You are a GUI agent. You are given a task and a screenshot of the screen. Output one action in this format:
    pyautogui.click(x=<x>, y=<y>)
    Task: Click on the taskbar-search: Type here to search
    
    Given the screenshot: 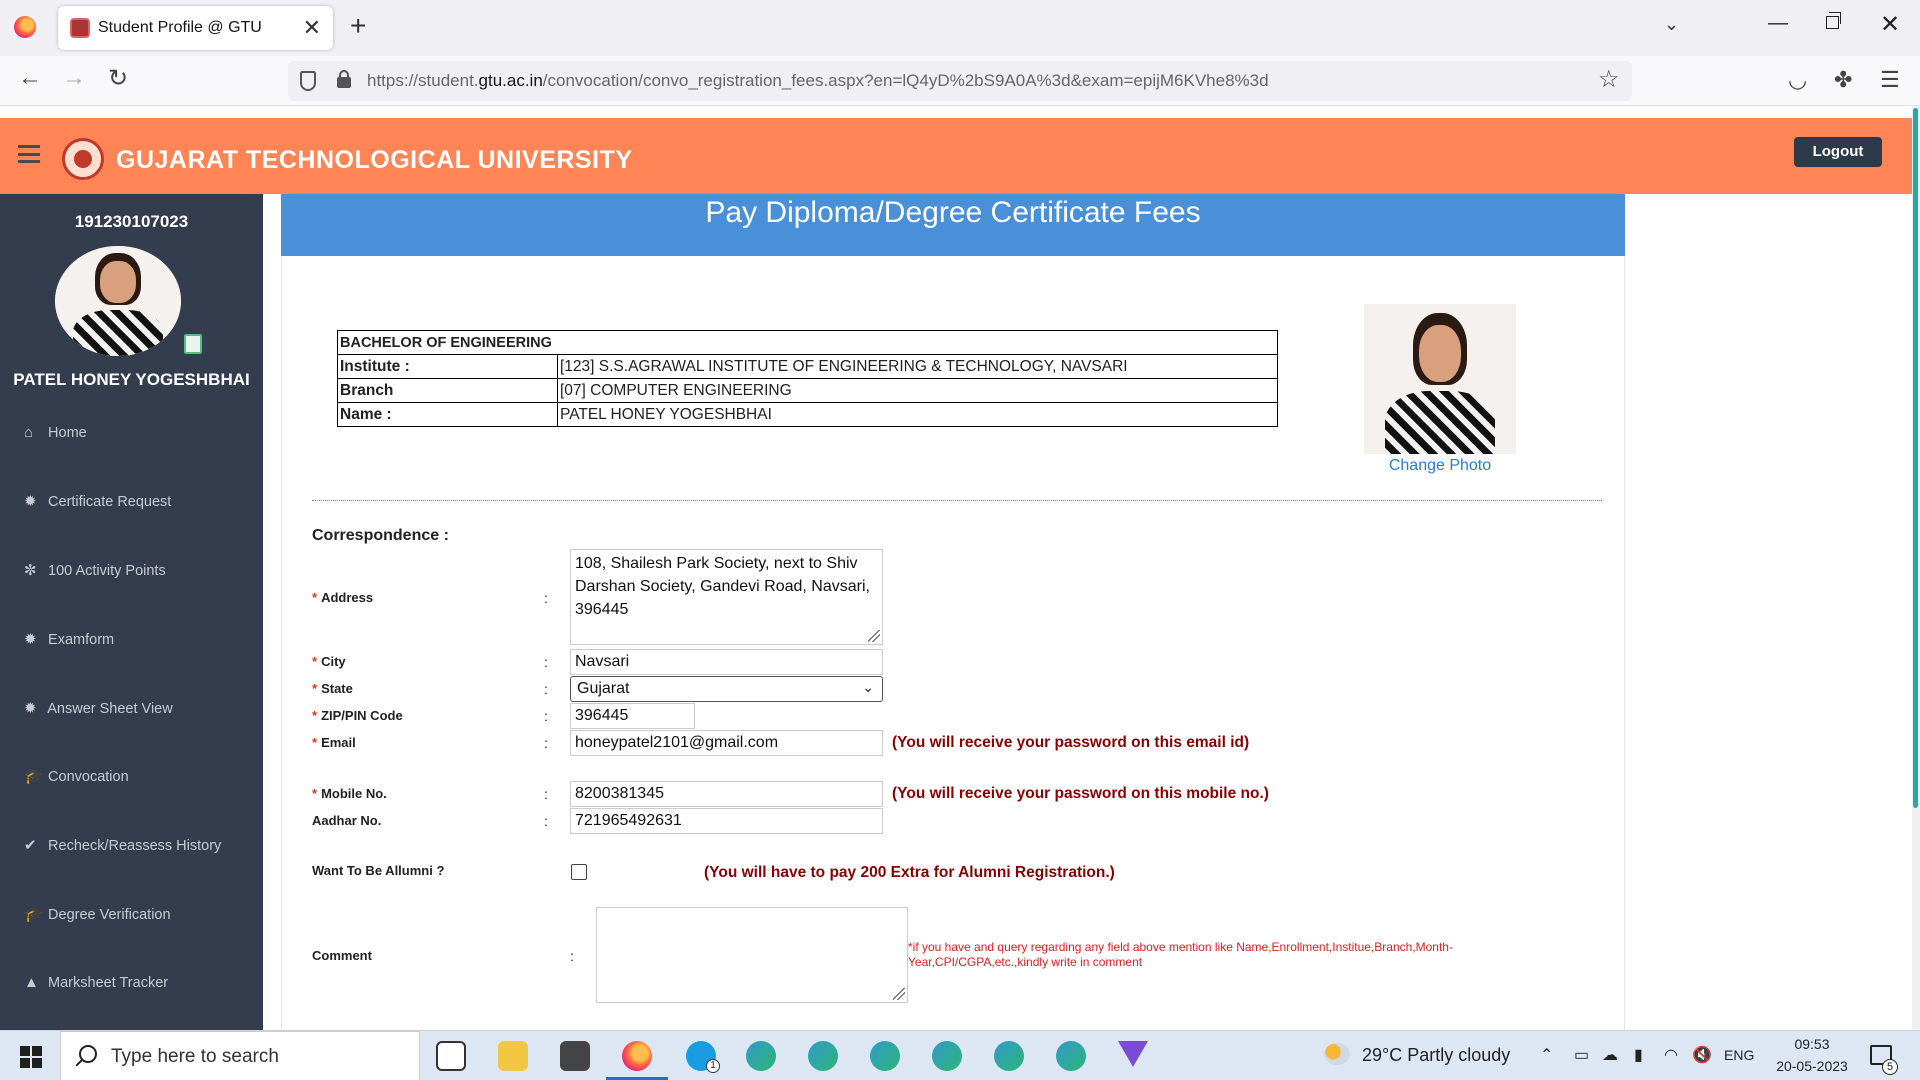 What is the action you would take?
    pyautogui.click(x=240, y=1055)
    